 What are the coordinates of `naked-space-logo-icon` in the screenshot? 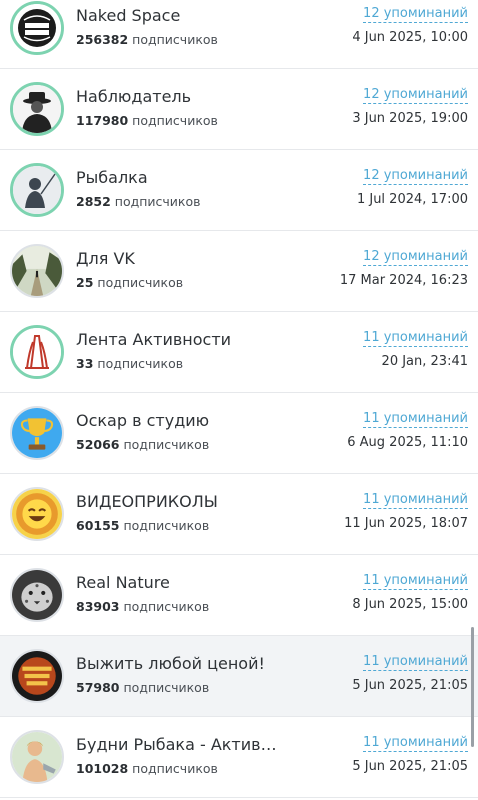 It's located at (37, 28).